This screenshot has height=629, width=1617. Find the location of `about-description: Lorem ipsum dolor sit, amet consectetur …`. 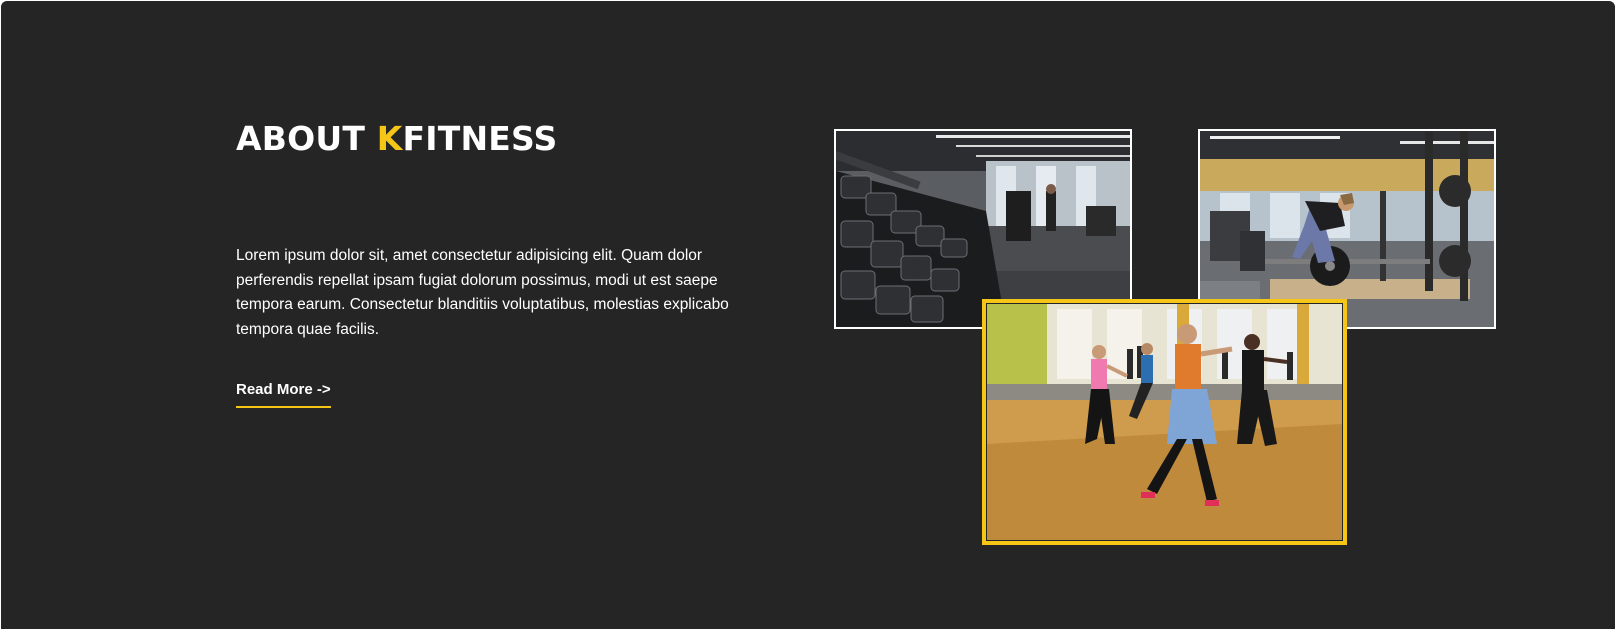

about-description: Lorem ipsum dolor sit, amet consectetur … is located at coordinates (482, 292).